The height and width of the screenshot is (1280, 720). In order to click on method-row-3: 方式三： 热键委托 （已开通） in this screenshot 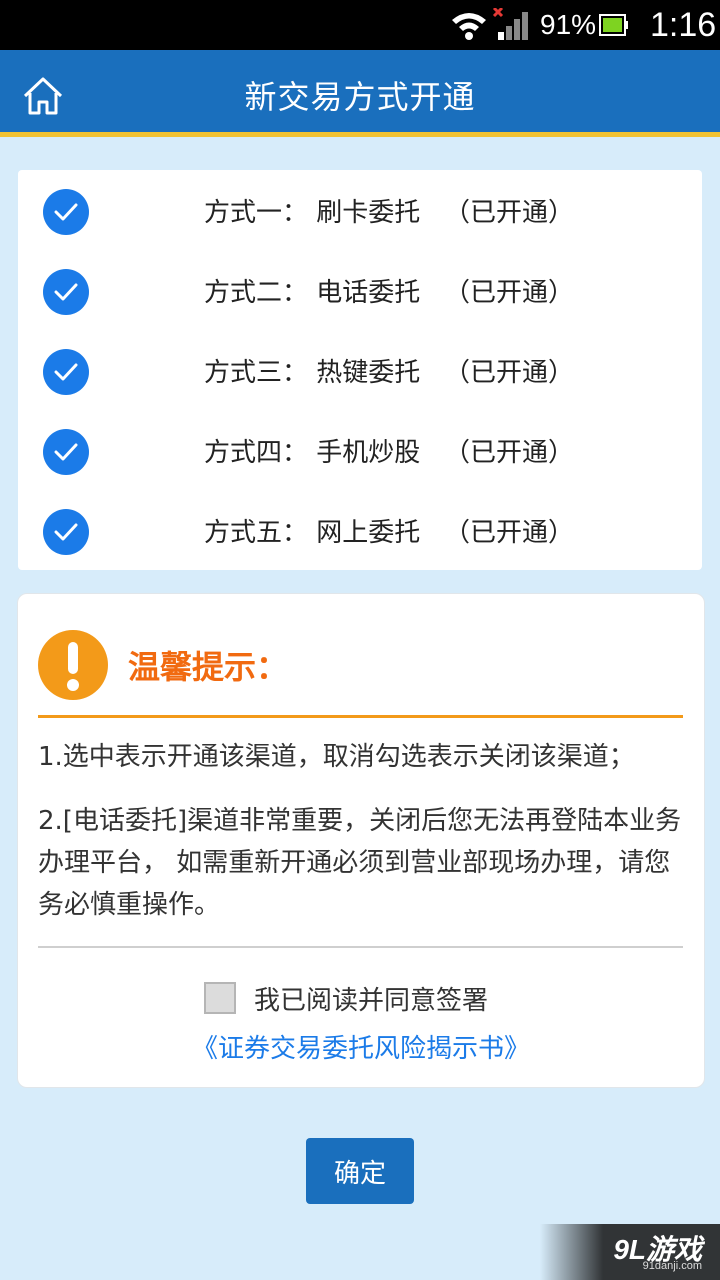, I will do `click(360, 370)`.